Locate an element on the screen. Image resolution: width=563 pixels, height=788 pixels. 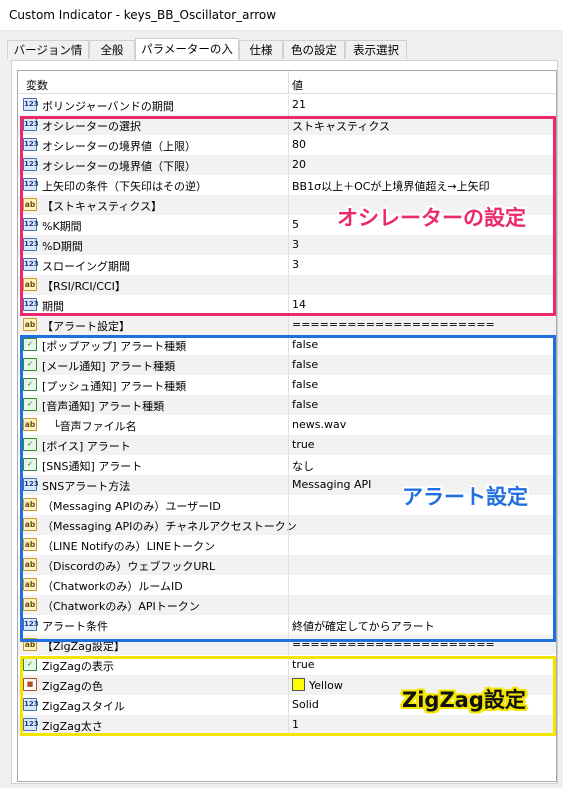
str-type-icon: ab is located at coordinates (30, 324).